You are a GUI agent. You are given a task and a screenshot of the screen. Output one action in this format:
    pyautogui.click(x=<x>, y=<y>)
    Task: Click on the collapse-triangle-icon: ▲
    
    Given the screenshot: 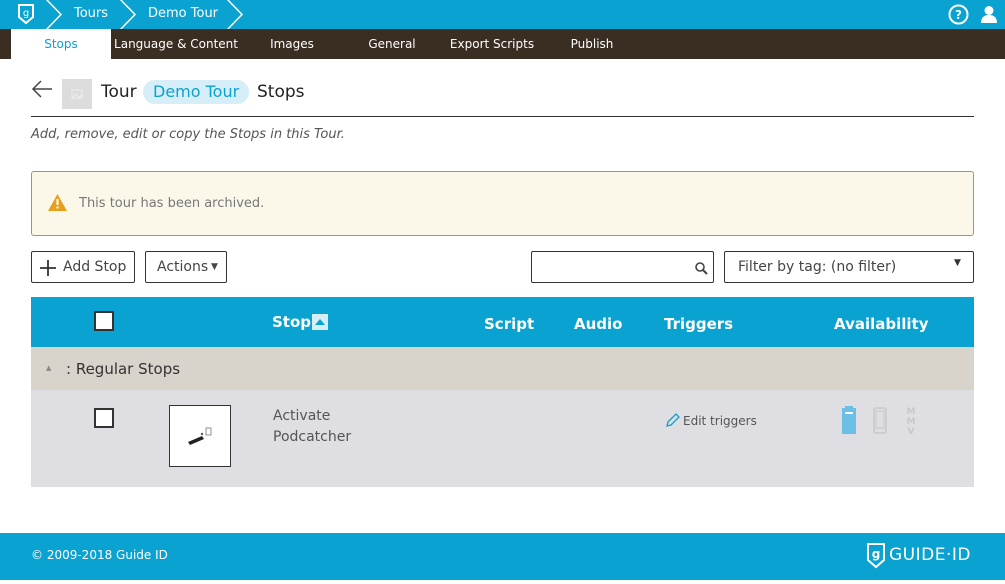 What is the action you would take?
    pyautogui.click(x=48, y=368)
    